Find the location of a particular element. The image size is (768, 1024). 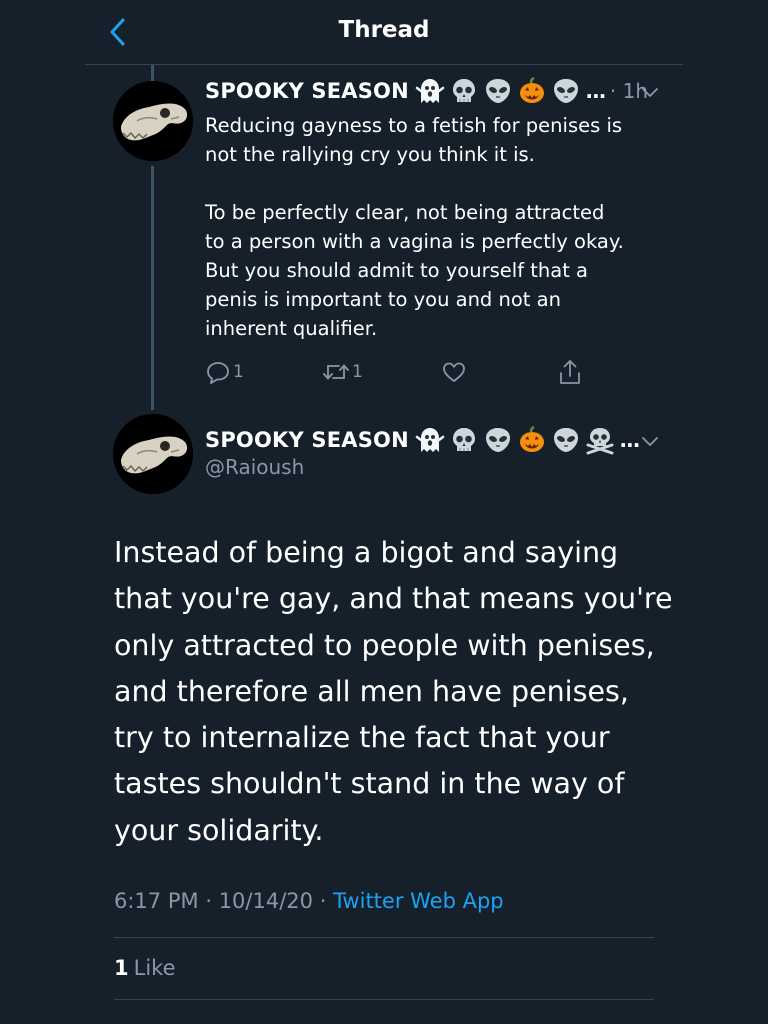

skull-and-crossbones-icon is located at coordinates (600, 441).